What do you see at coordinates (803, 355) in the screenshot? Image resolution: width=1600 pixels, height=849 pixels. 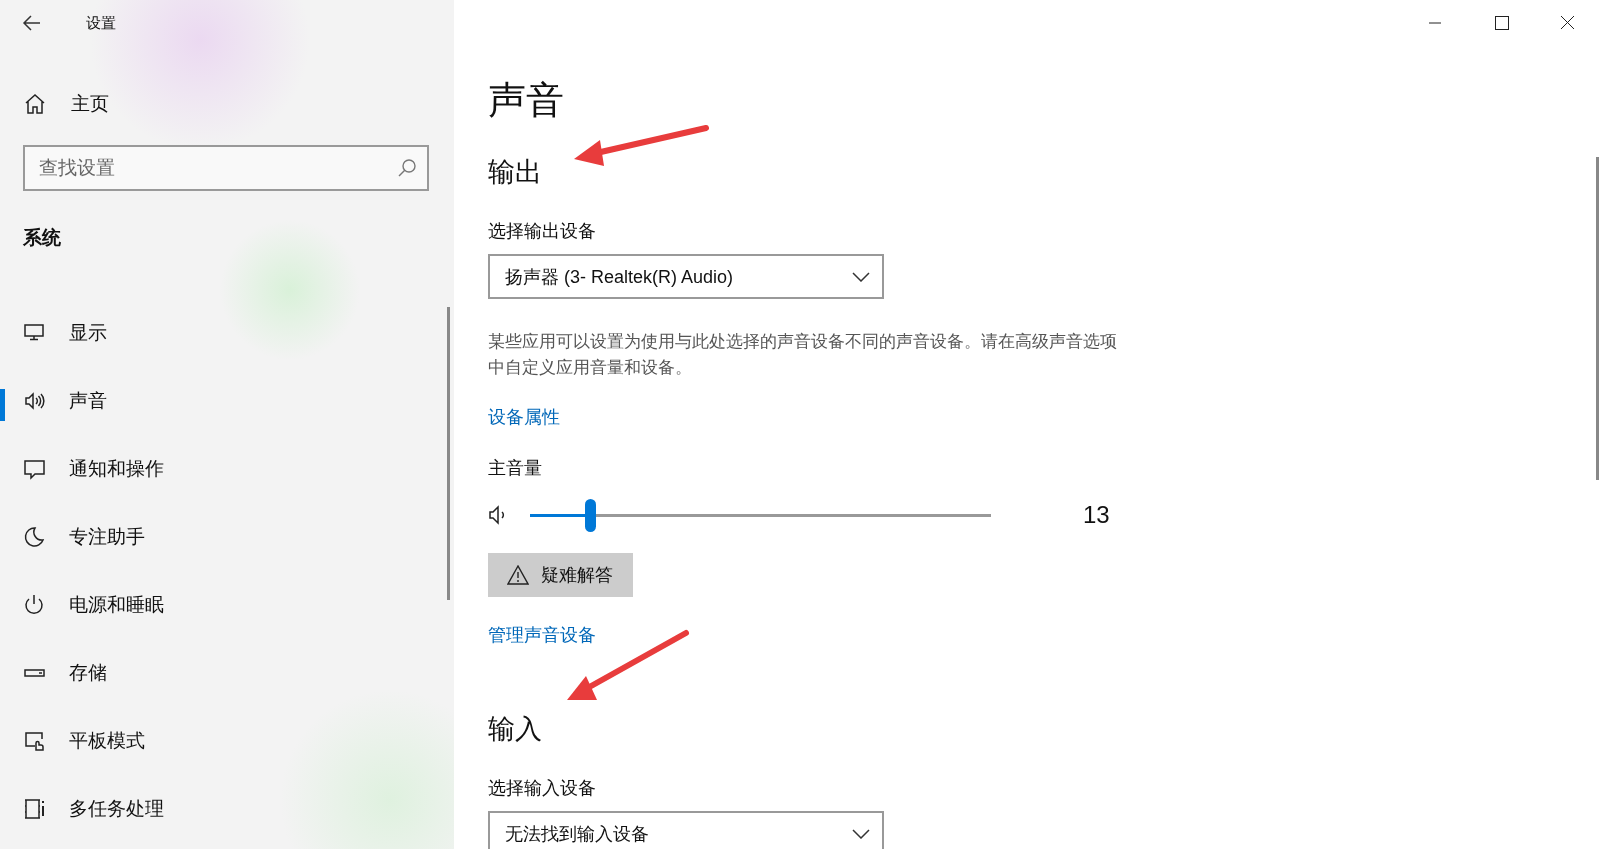 I see `description-text: 某些应用可以设置为使用与此处选择的声音设备不同的声音设备。请在高级声音选项中自定义应用音量和设备。` at bounding box center [803, 355].